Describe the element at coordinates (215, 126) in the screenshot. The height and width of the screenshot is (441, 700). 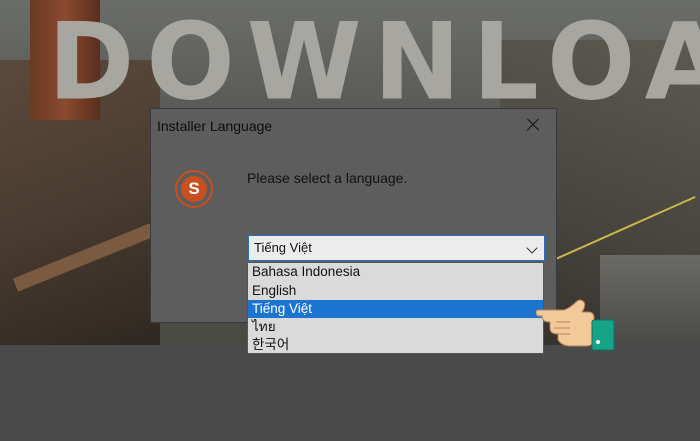
I see `dialog-title: Installer Language` at that location.